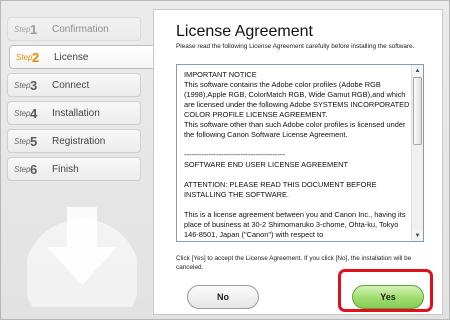  Describe the element at coordinates (34, 85) in the screenshot. I see `step-number: 3` at that location.